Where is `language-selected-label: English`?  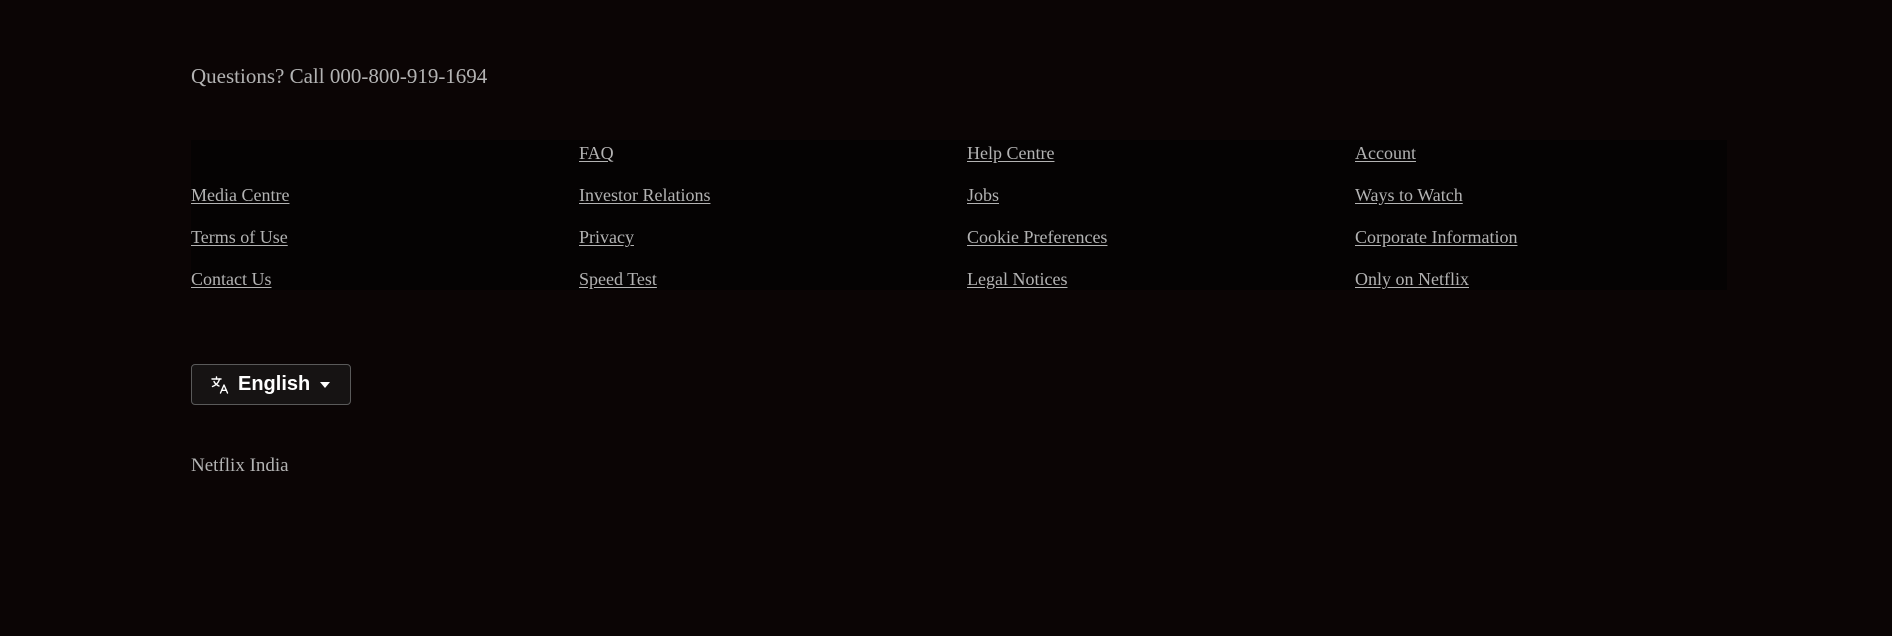 language-selected-label: English is located at coordinates (274, 384).